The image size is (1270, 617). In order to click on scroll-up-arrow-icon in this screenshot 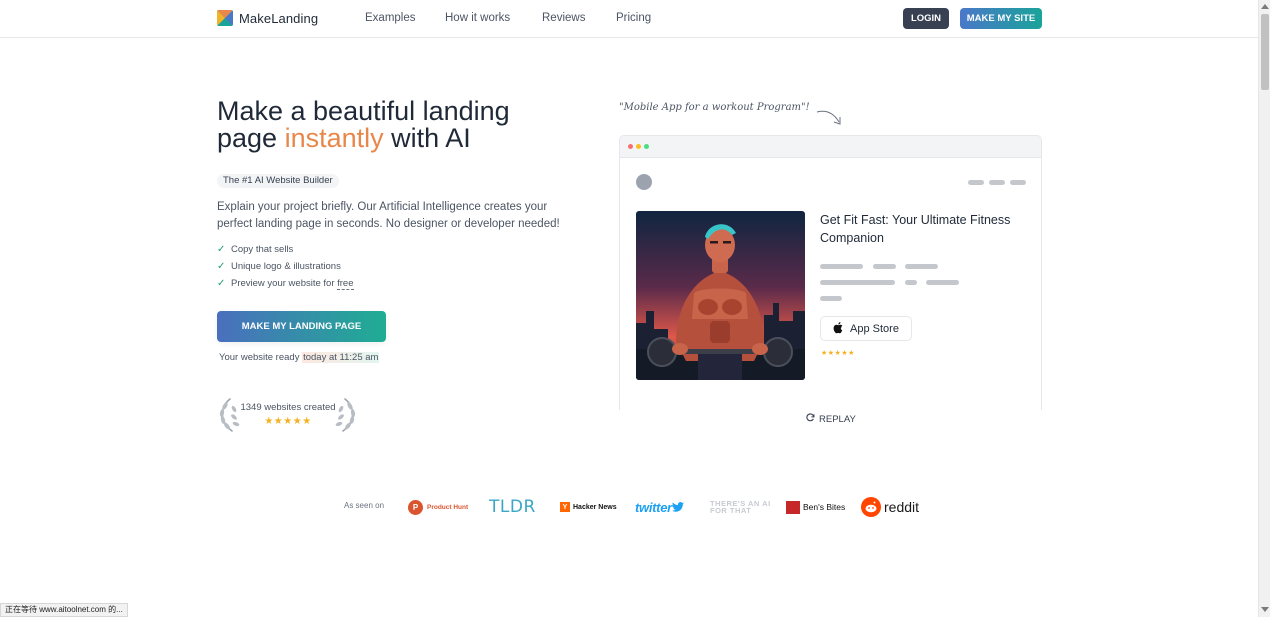, I will do `click(1265, 6)`.